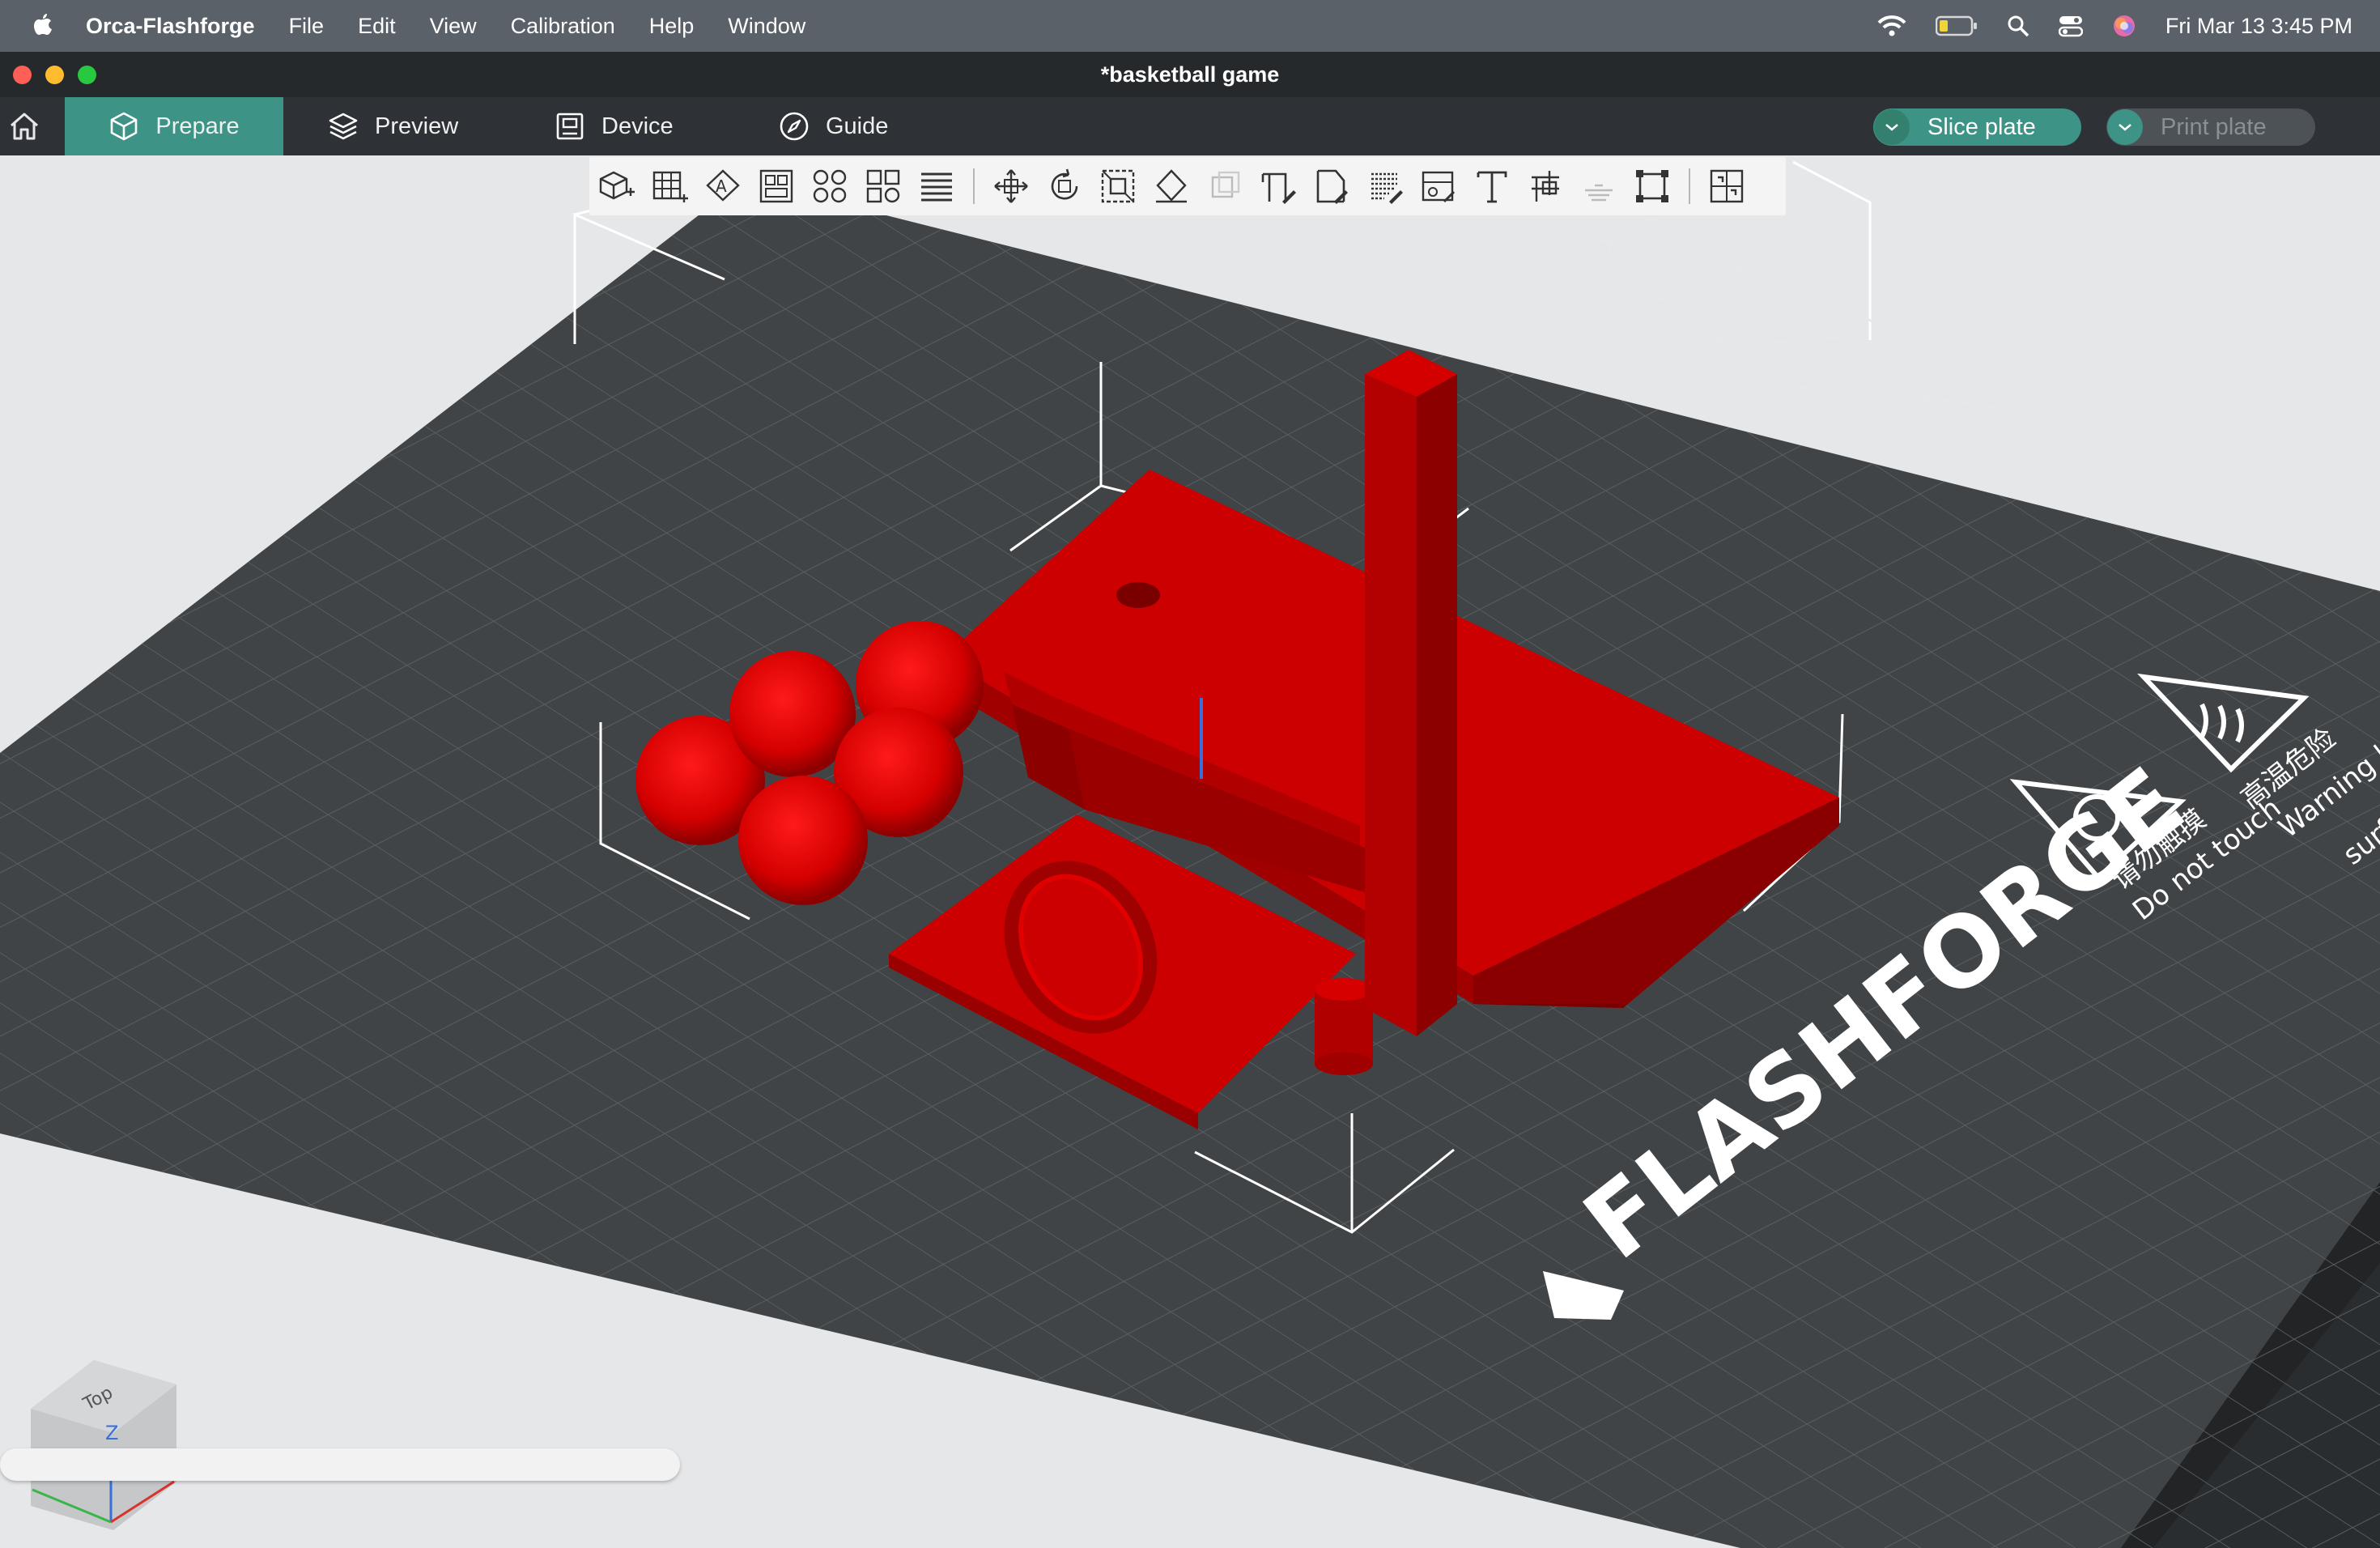  Describe the element at coordinates (55, 75) in the screenshot. I see `minimize-window-button` at that location.